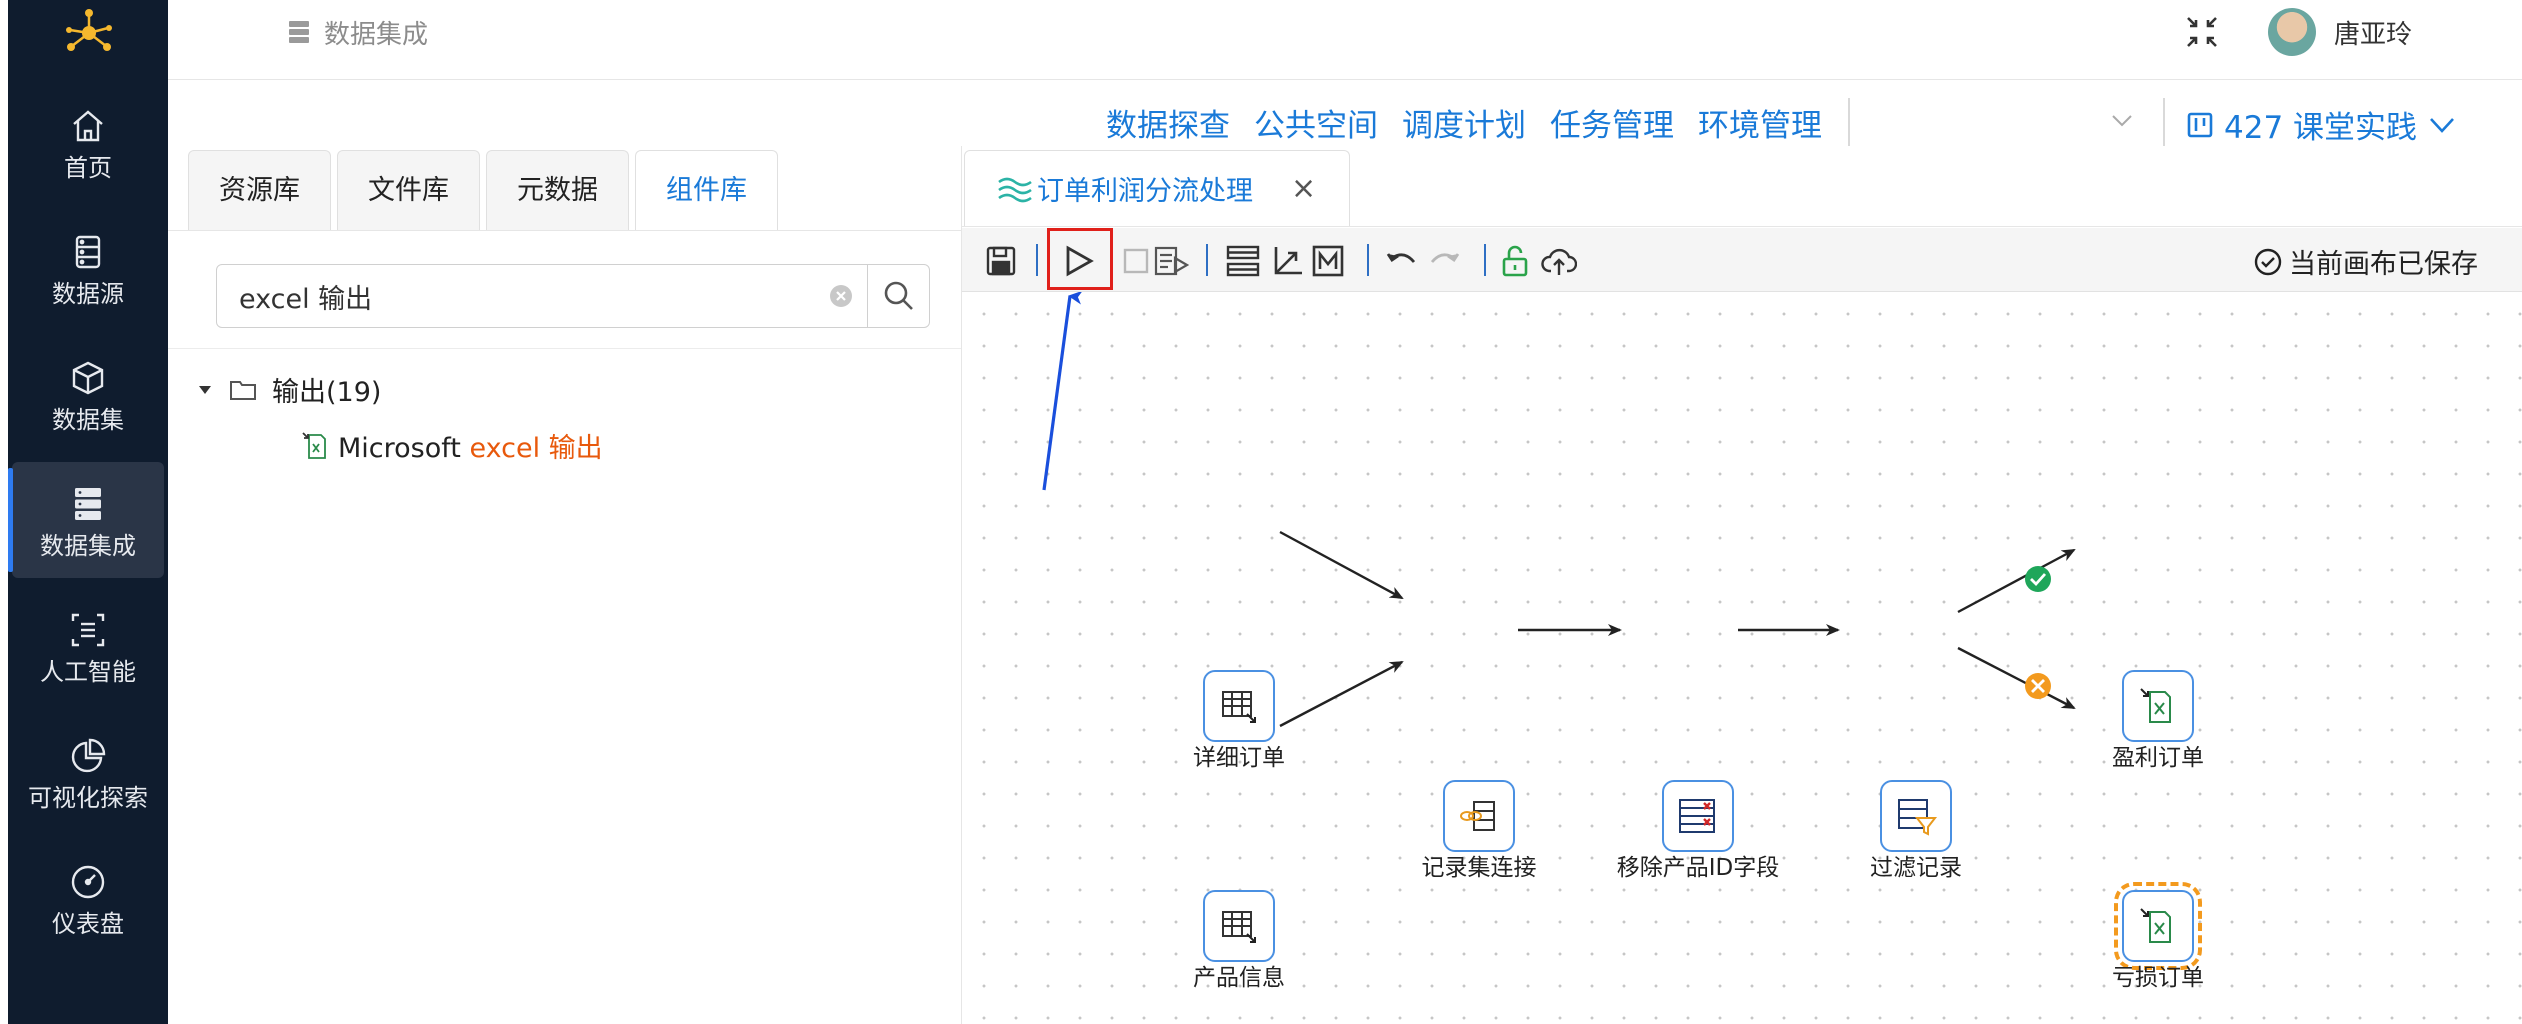 This screenshot has width=2522, height=1024. Describe the element at coordinates (205, 390) in the screenshot. I see `caret-down-icon` at that location.